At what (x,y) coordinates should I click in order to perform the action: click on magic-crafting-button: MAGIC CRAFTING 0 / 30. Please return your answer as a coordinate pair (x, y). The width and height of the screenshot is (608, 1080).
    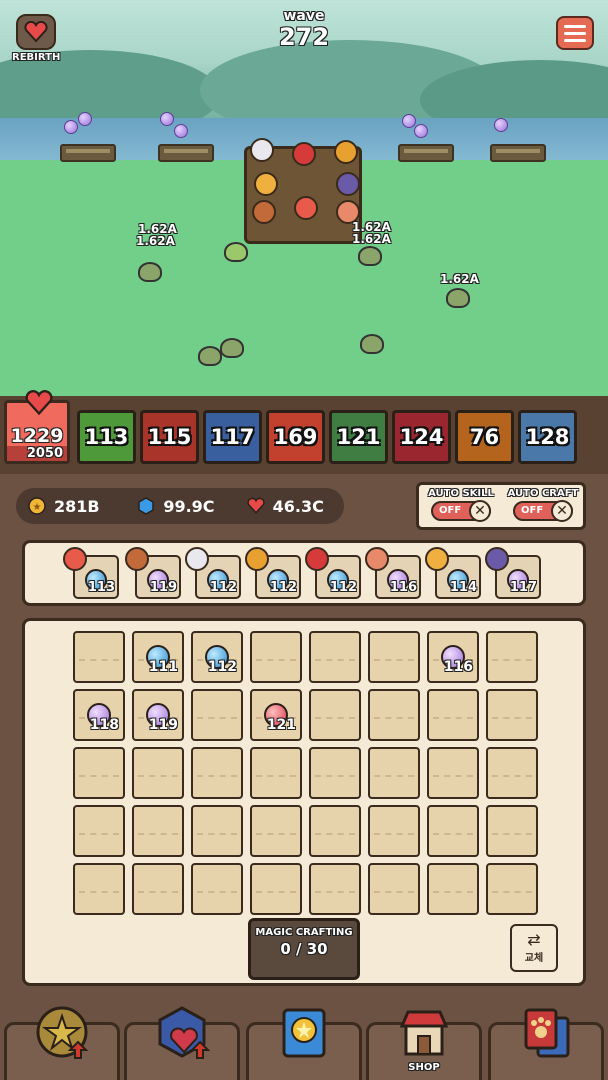
    Looking at the image, I should click on (304, 949).